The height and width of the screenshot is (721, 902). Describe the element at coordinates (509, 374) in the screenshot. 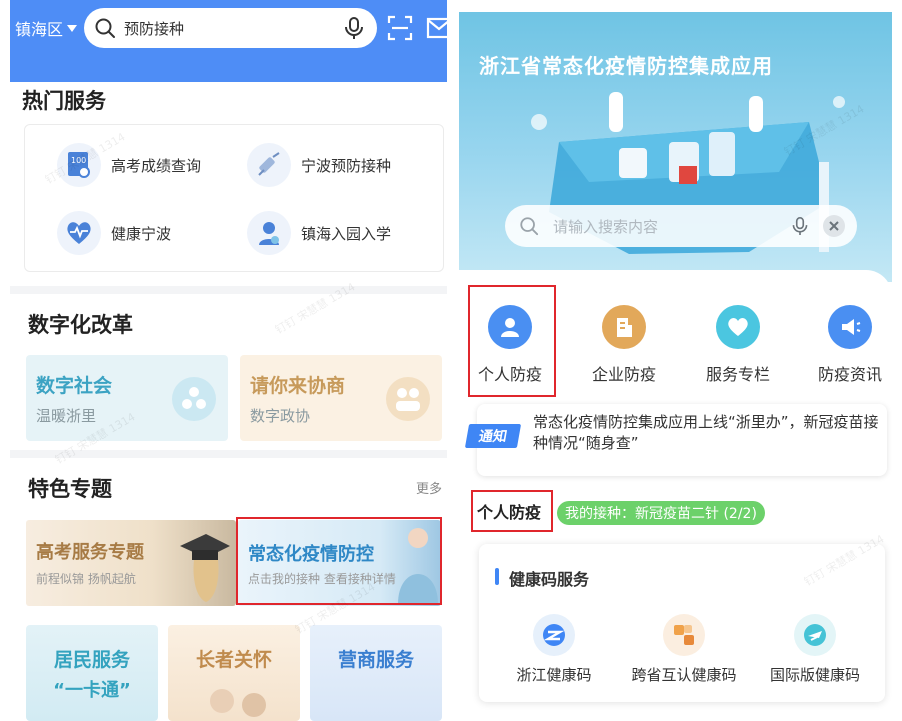

I see `category-label: 个人防疫` at that location.